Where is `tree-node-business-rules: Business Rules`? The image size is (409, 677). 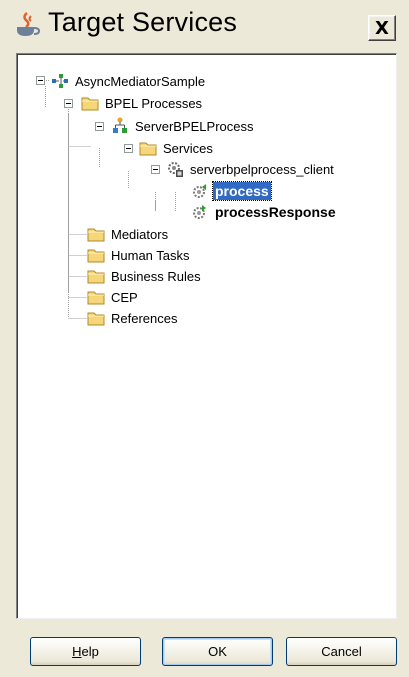 tree-node-business-rules: Business Rules is located at coordinates (145, 276).